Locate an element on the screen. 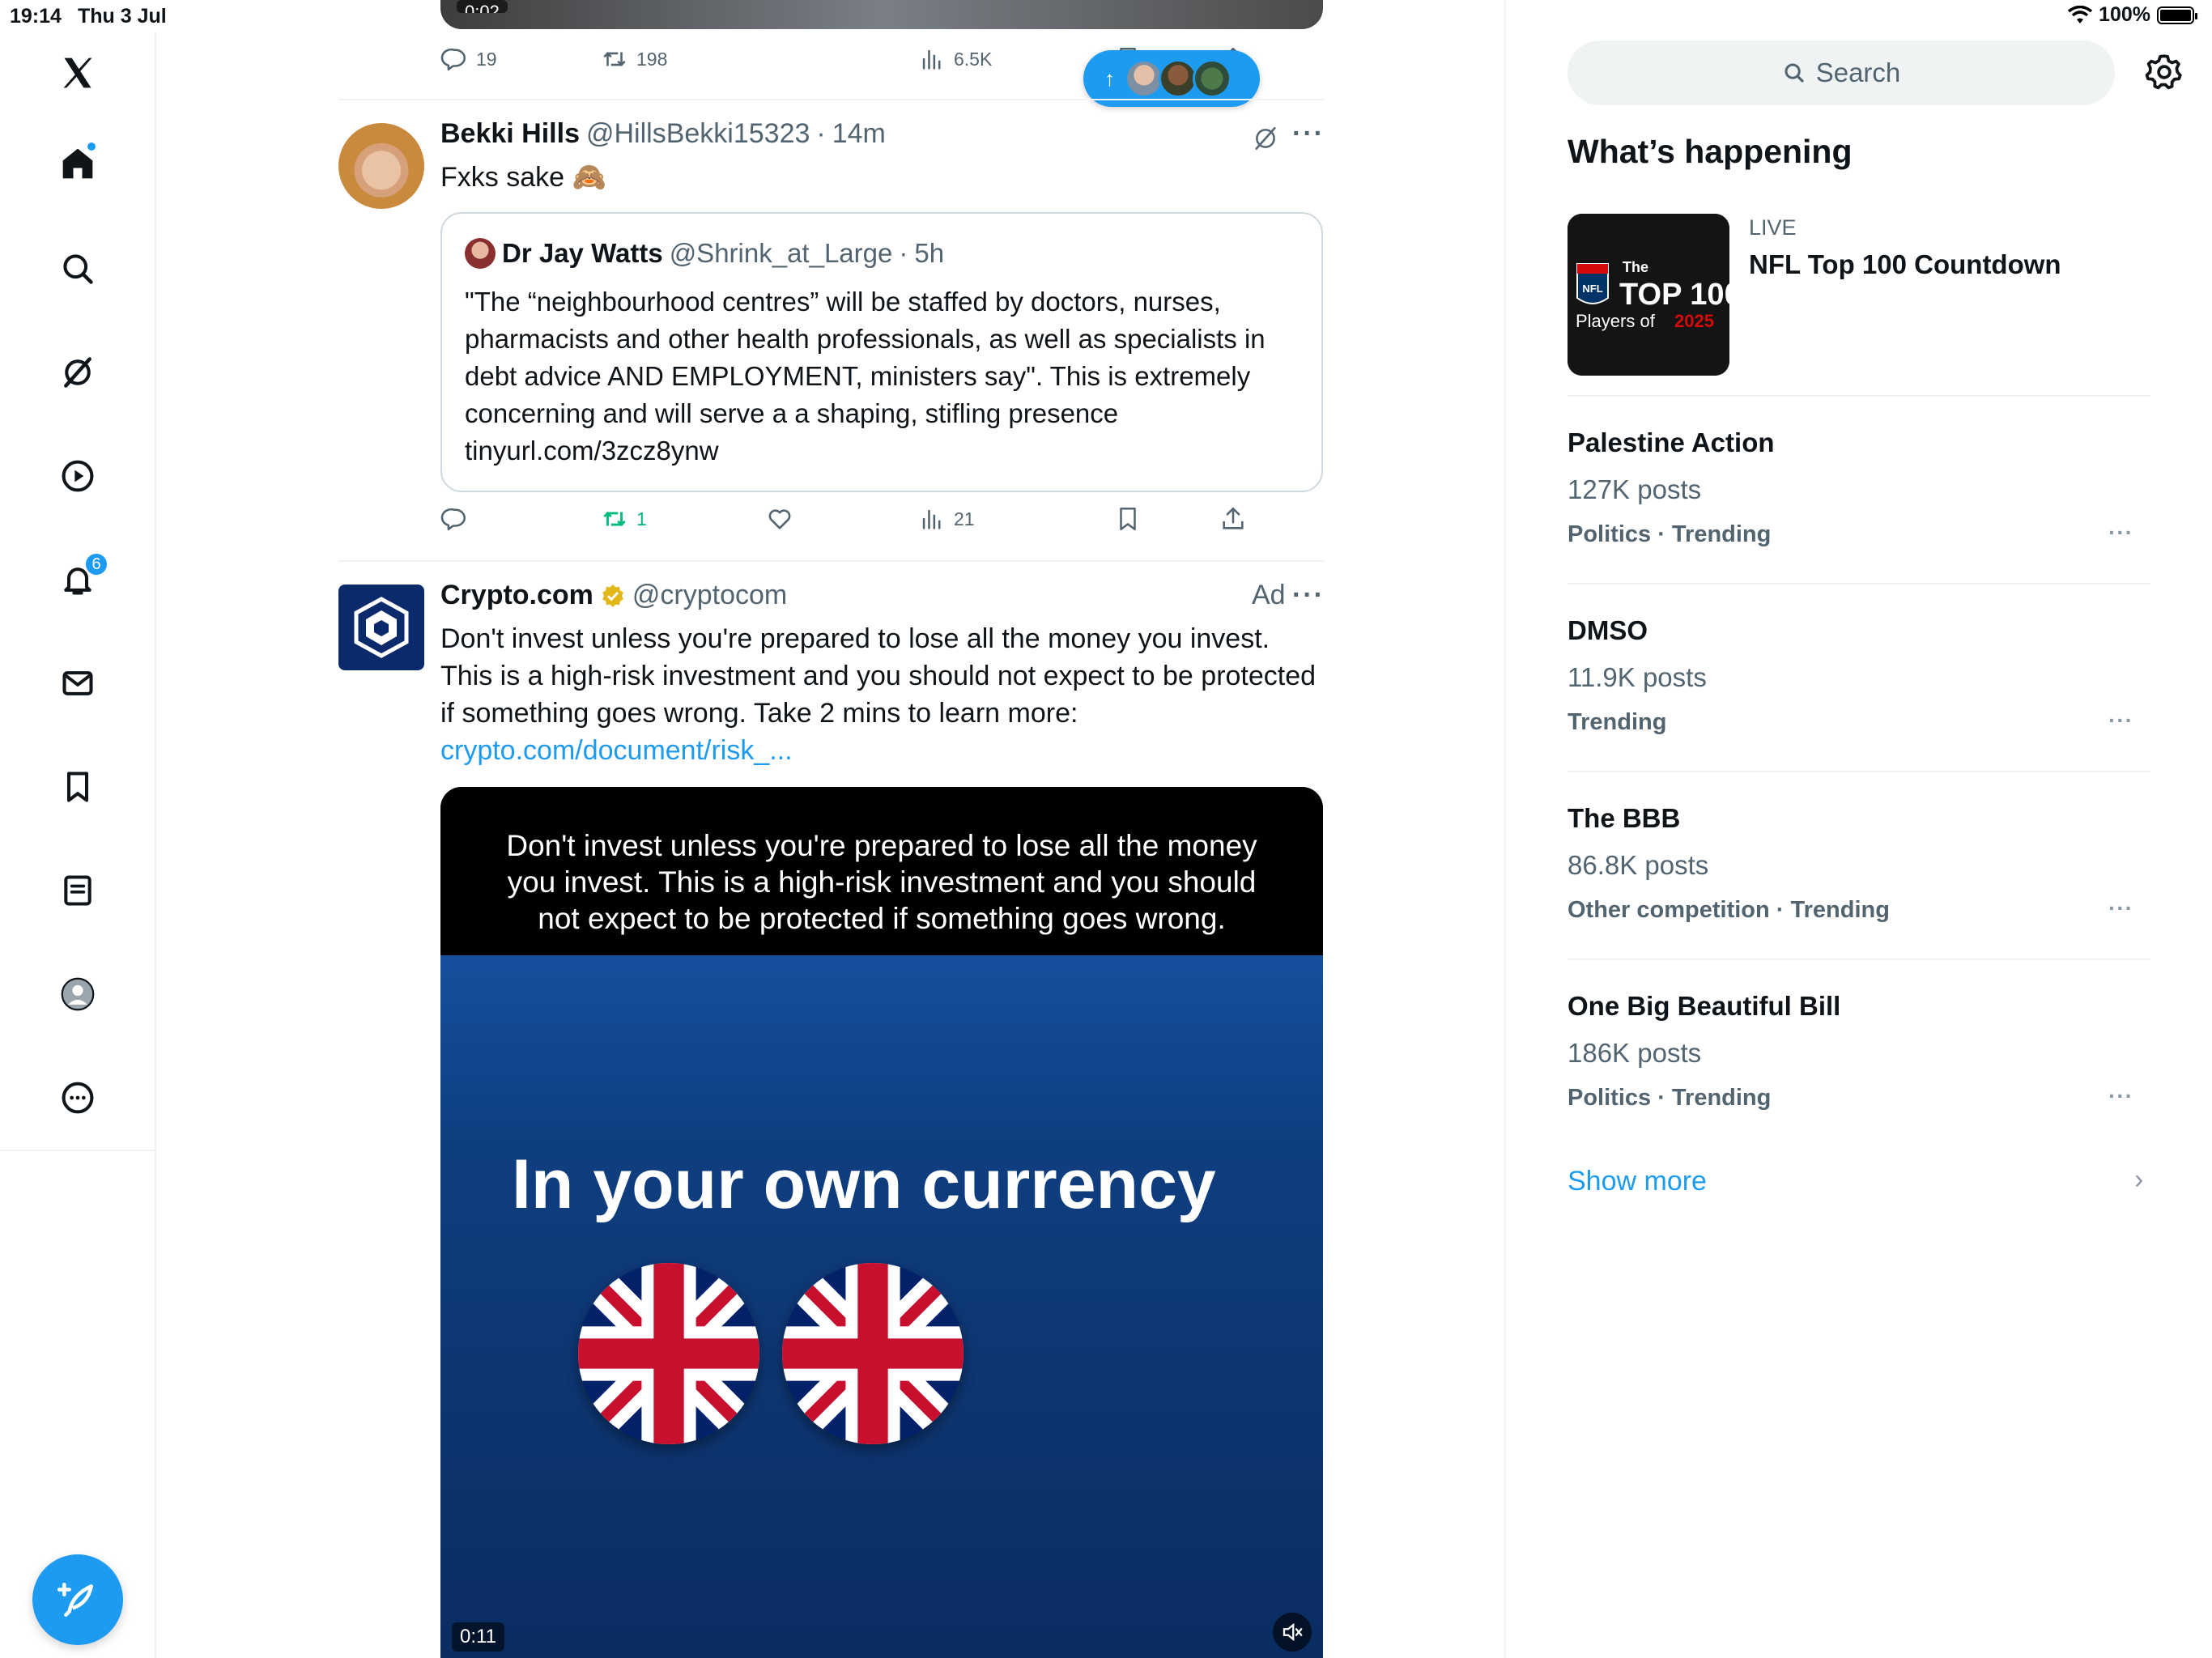  chevron-right-icon: › is located at coordinates (2139, 1179).